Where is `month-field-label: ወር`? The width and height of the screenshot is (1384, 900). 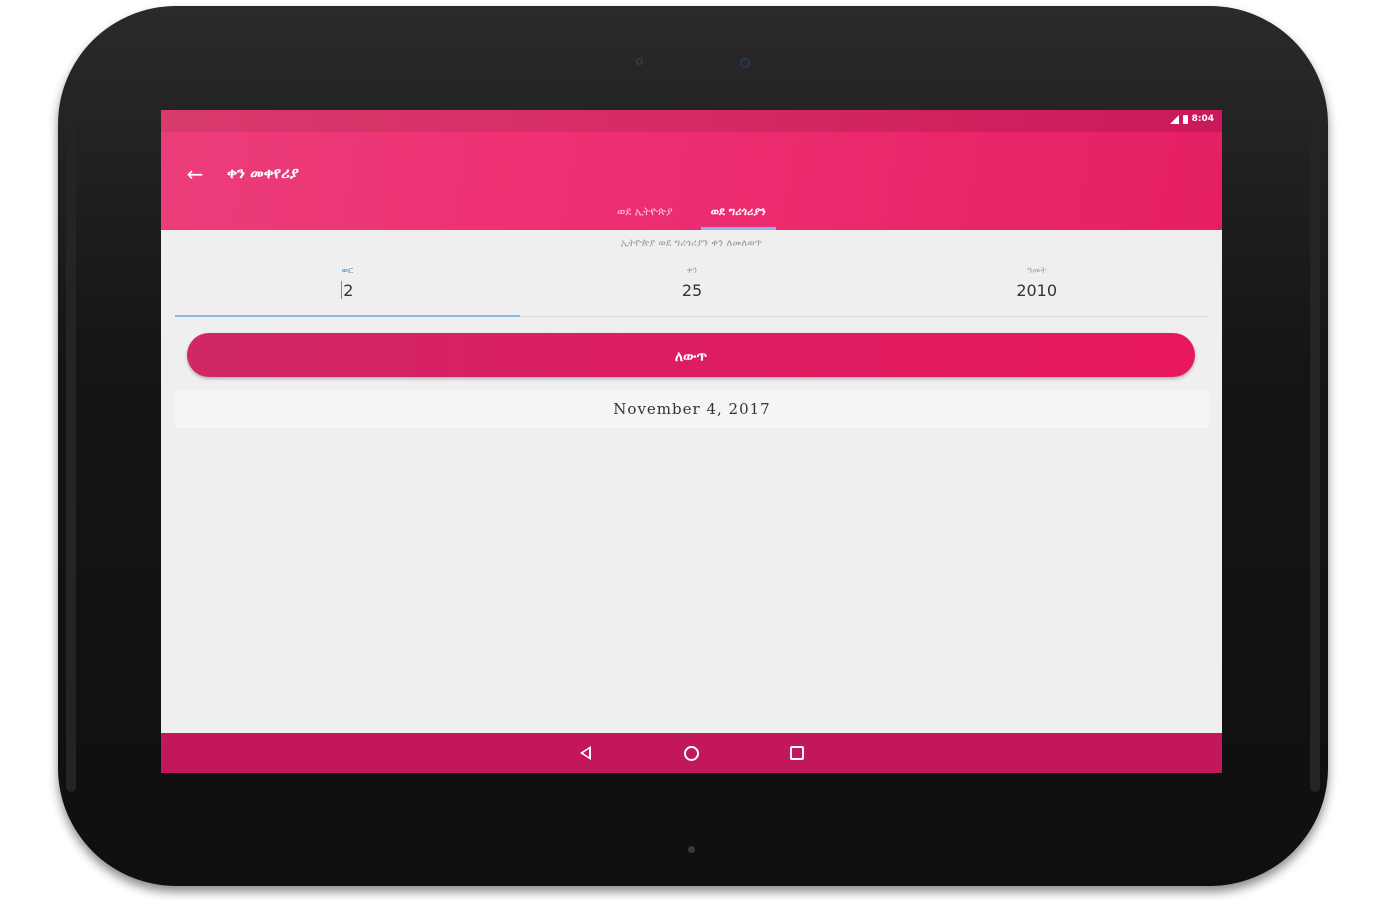 month-field-label: ወር is located at coordinates (347, 271).